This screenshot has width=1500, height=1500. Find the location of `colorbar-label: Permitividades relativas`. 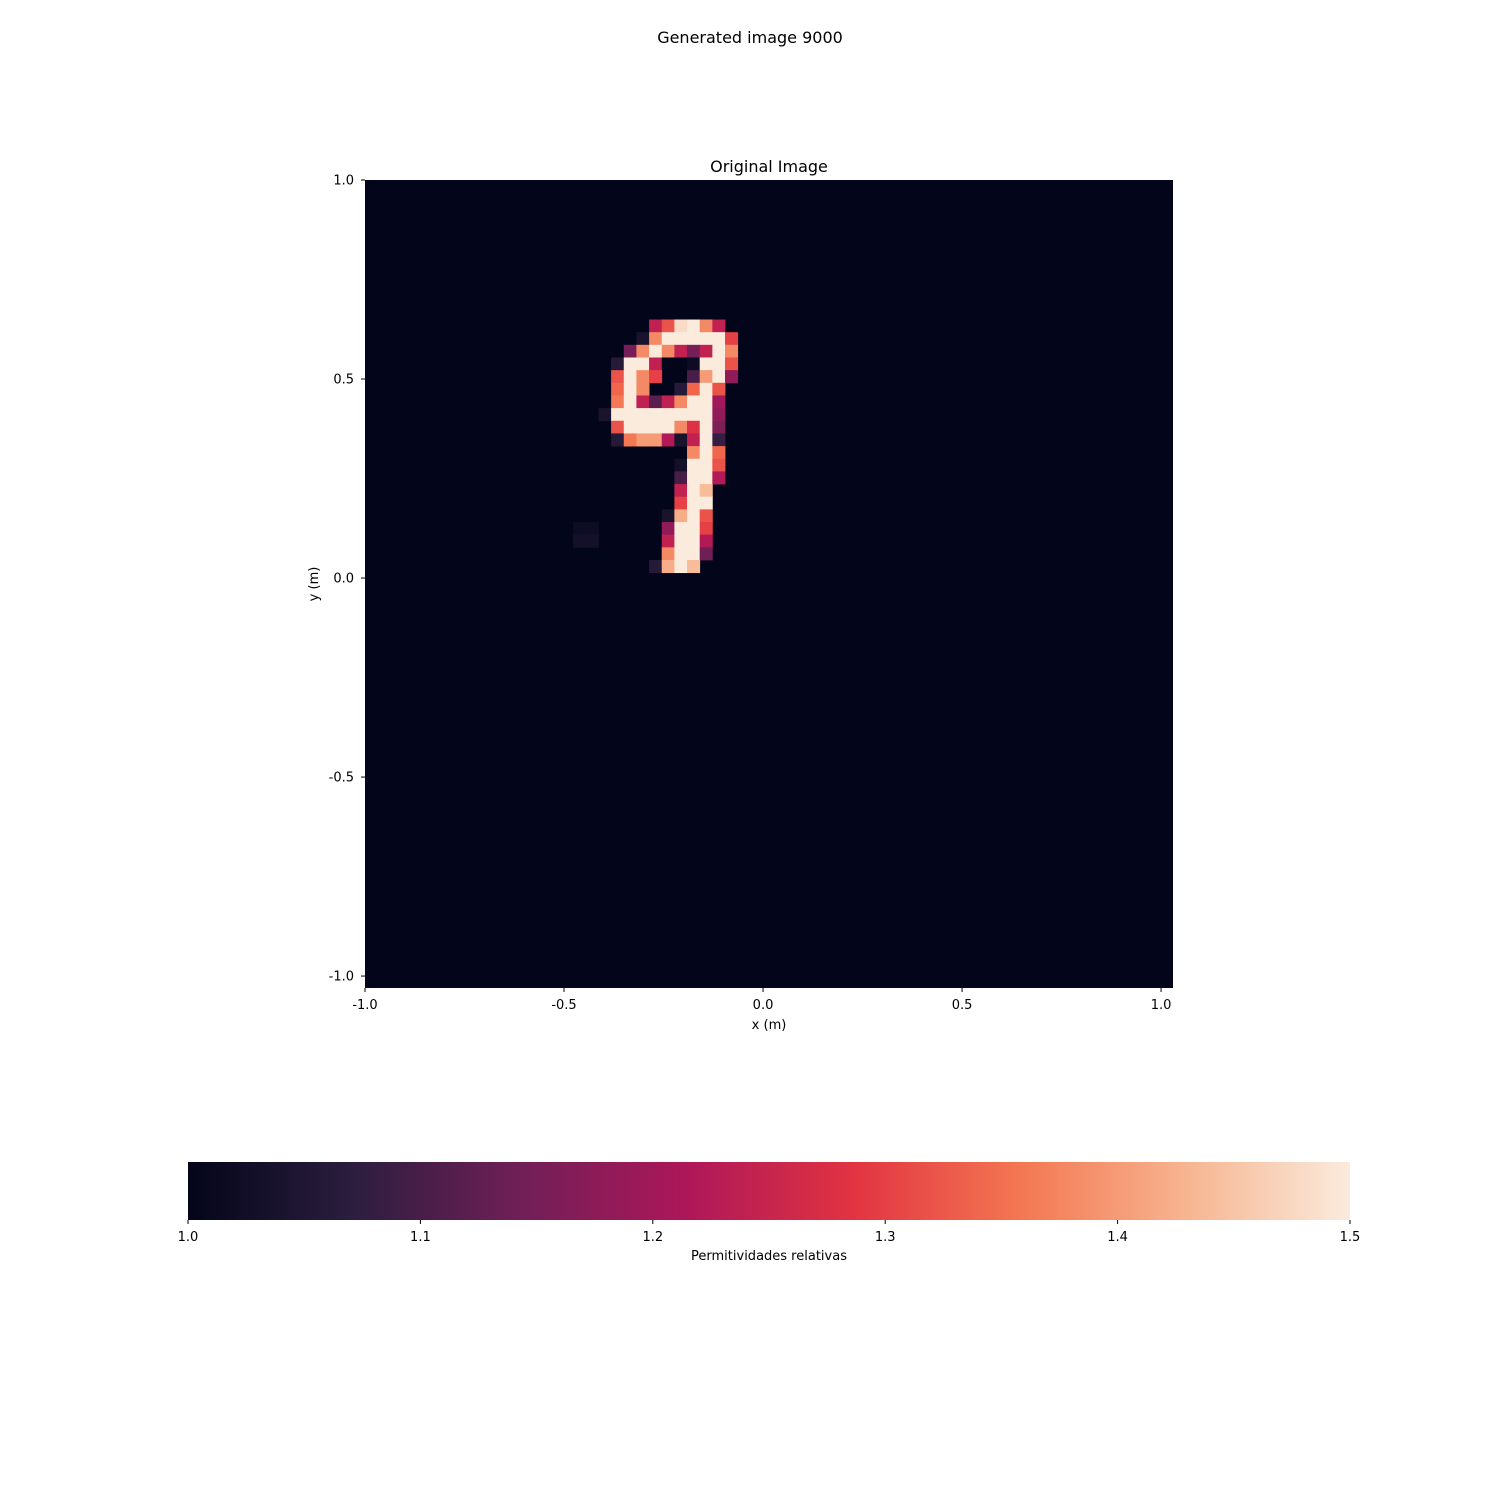

colorbar-label: Permitividades relativas is located at coordinates (769, 1256).